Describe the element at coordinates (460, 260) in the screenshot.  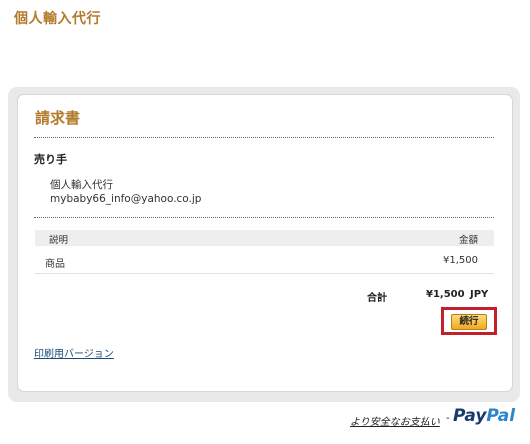
I see `item-amount: ¥1,500` at that location.